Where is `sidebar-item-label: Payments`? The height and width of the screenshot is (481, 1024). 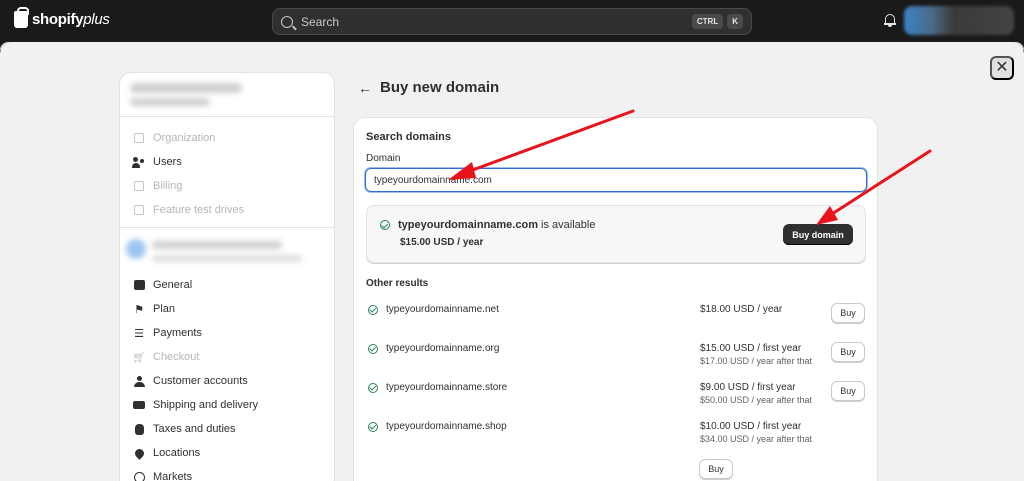 sidebar-item-label: Payments is located at coordinates (177, 333).